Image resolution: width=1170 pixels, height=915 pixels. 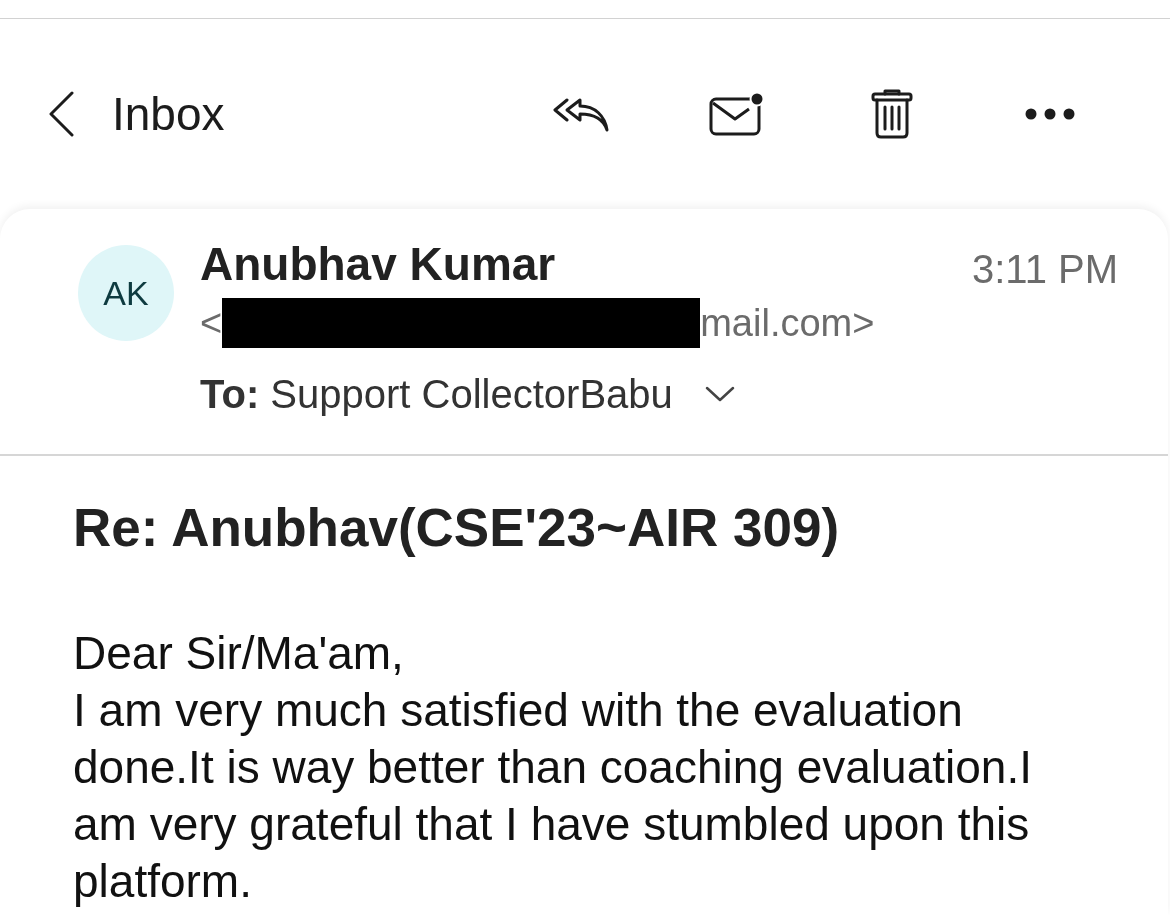 What do you see at coordinates (787, 323) in the screenshot?
I see `email-address-end: mail.com>` at bounding box center [787, 323].